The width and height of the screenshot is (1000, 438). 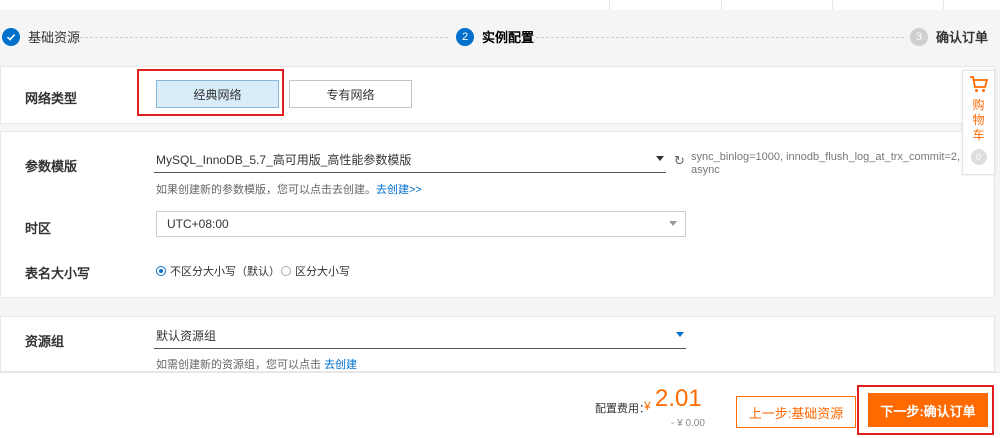 What do you see at coordinates (51, 166) in the screenshot?
I see `param-template-label: 参数模版` at bounding box center [51, 166].